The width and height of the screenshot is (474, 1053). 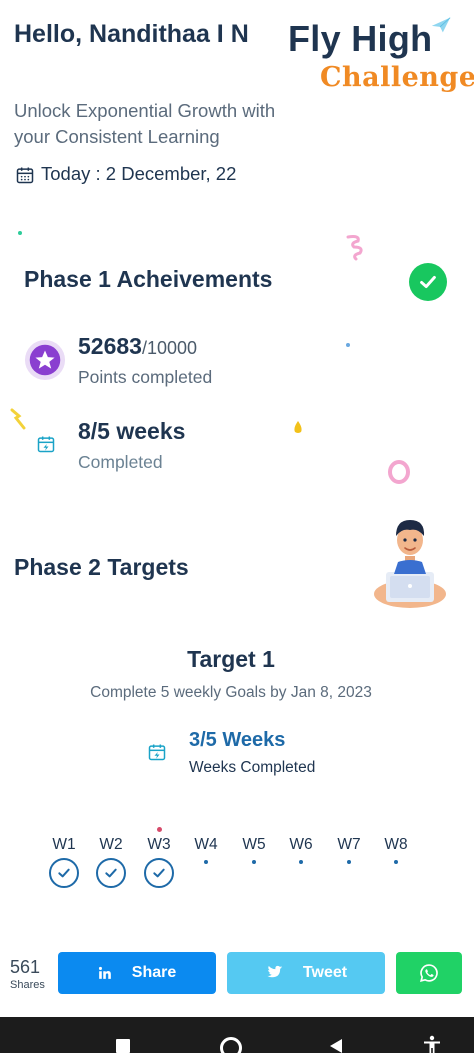 What do you see at coordinates (148, 279) in the screenshot?
I see `phase1-title: Phase 1 Acheivements` at bounding box center [148, 279].